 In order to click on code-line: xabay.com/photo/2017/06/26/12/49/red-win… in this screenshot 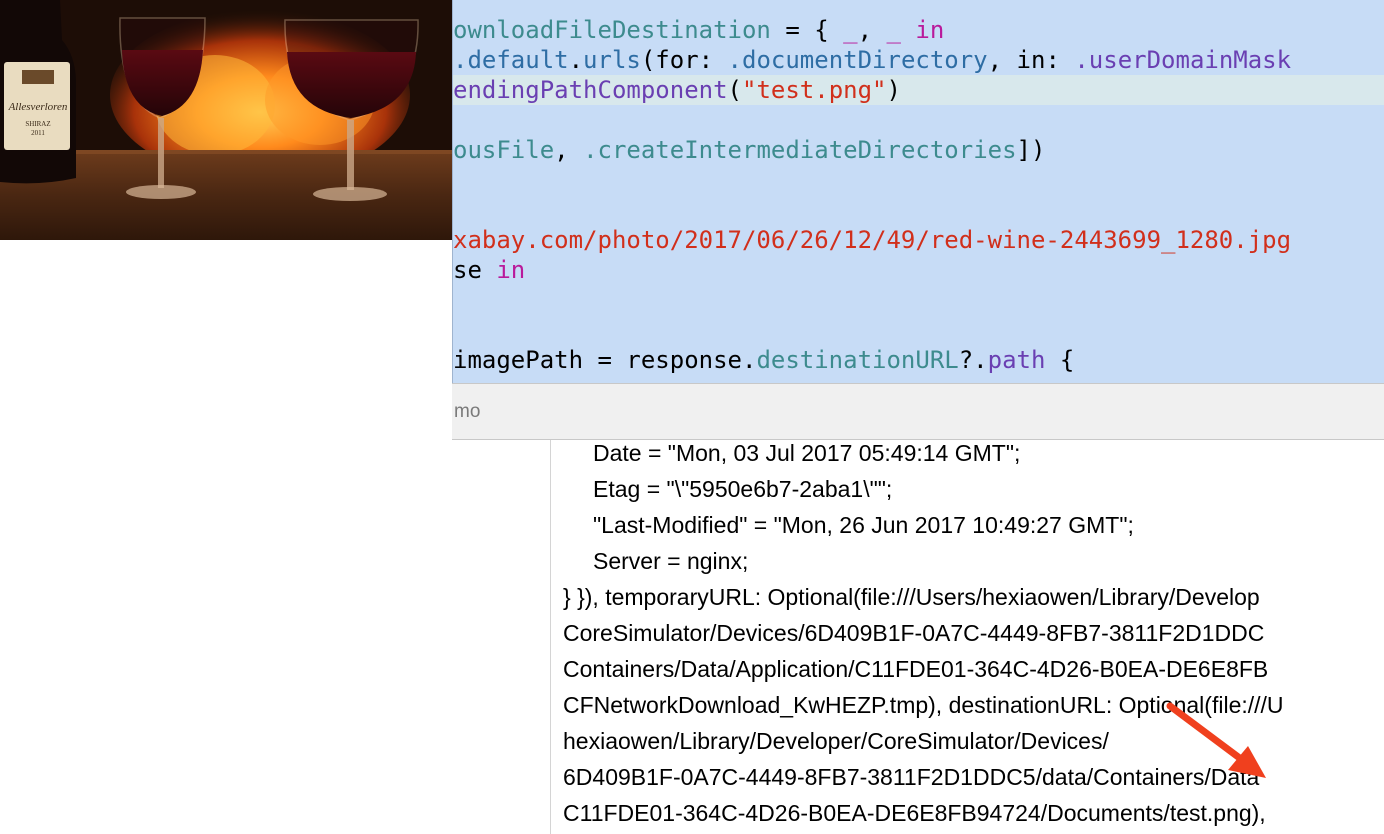, I will do `click(872, 240)`.